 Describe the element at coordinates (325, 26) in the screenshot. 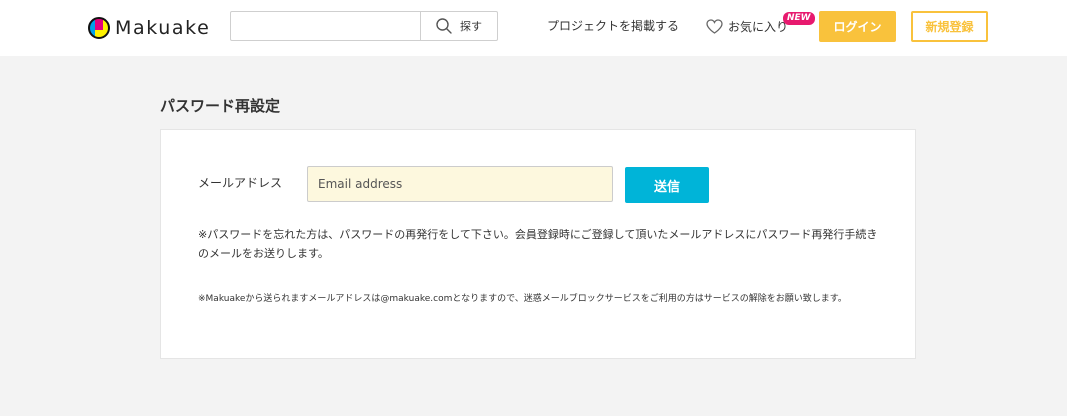

I see `search-input` at that location.